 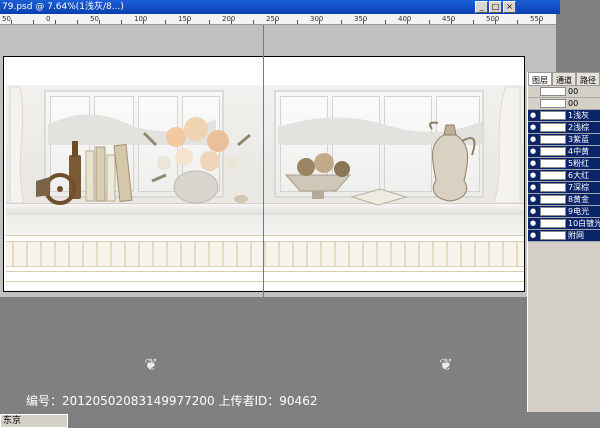 What do you see at coordinates (579, 199) in the screenshot?
I see `layer-name: 8黄金` at bounding box center [579, 199].